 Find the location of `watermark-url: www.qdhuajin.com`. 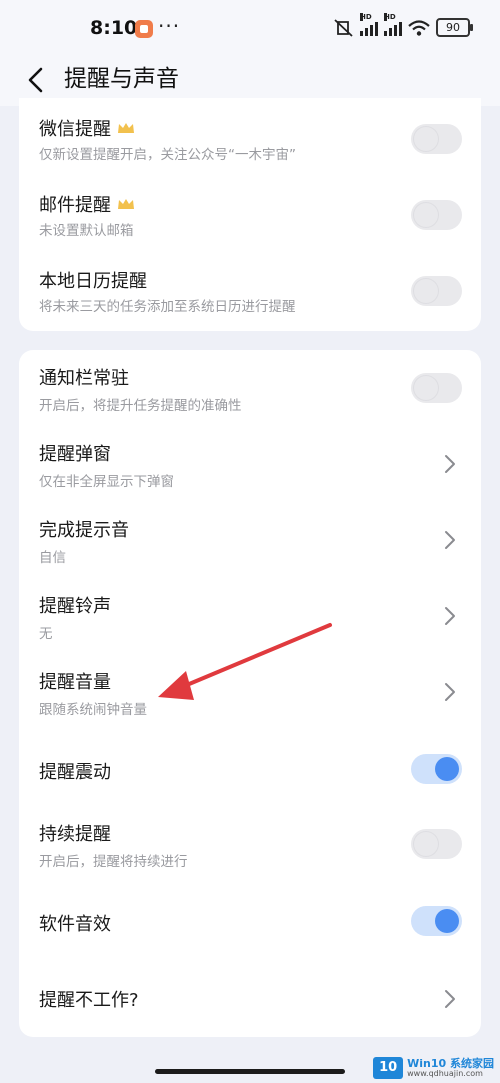

watermark-url: www.qdhuajin.com is located at coordinates (445, 1073).